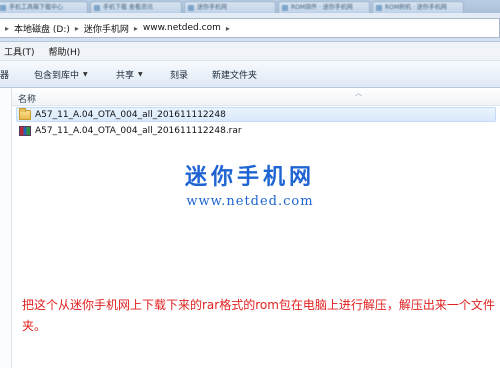 This screenshot has width=500, height=368. What do you see at coordinates (65, 51) in the screenshot?
I see `menu-help: 帮助(H)` at bounding box center [65, 51].